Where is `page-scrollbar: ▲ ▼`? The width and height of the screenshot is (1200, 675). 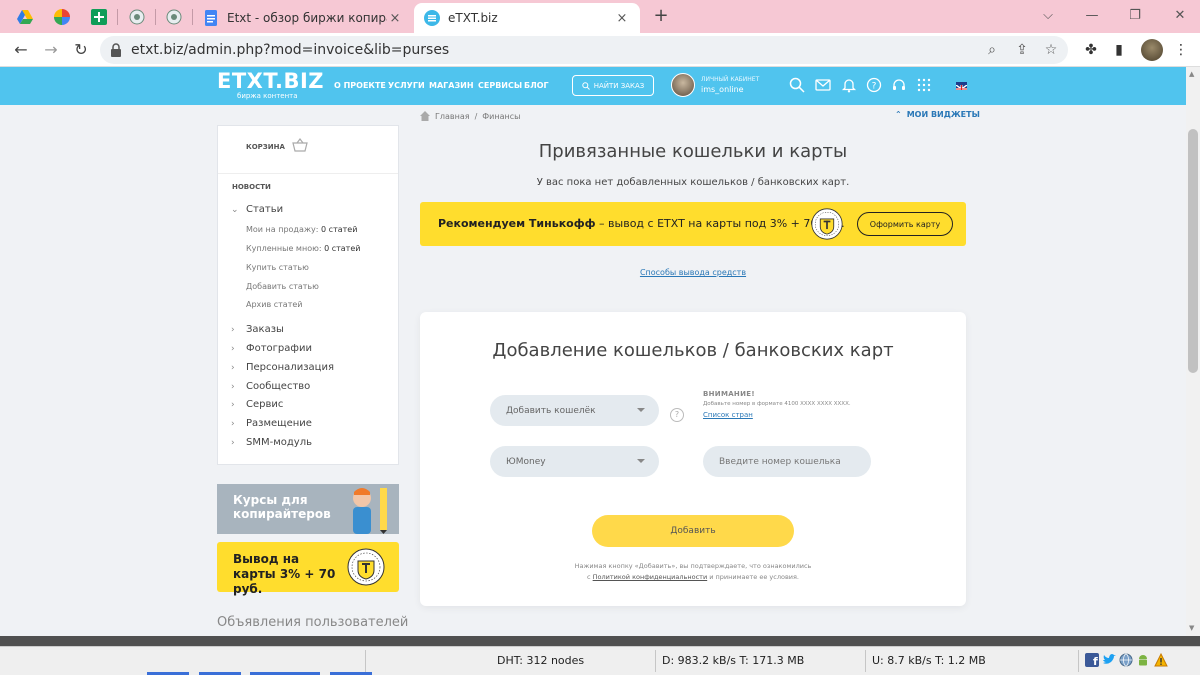 page-scrollbar: ▲ ▼ is located at coordinates (1193, 351).